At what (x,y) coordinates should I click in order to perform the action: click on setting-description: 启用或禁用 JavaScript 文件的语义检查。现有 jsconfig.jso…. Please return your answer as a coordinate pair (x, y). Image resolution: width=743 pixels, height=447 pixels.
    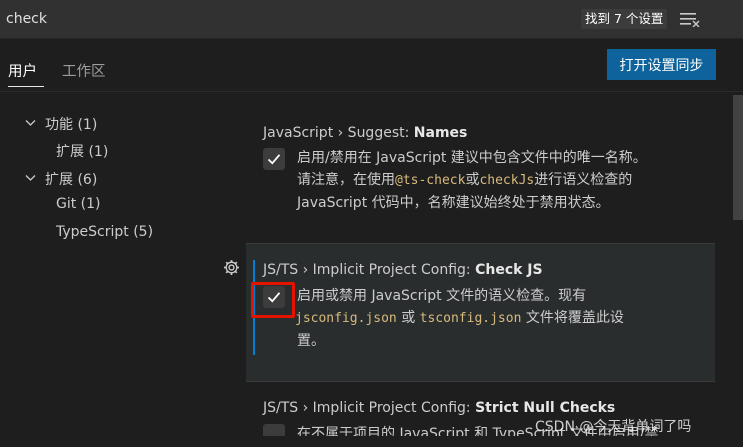
    Looking at the image, I should click on (459, 318).